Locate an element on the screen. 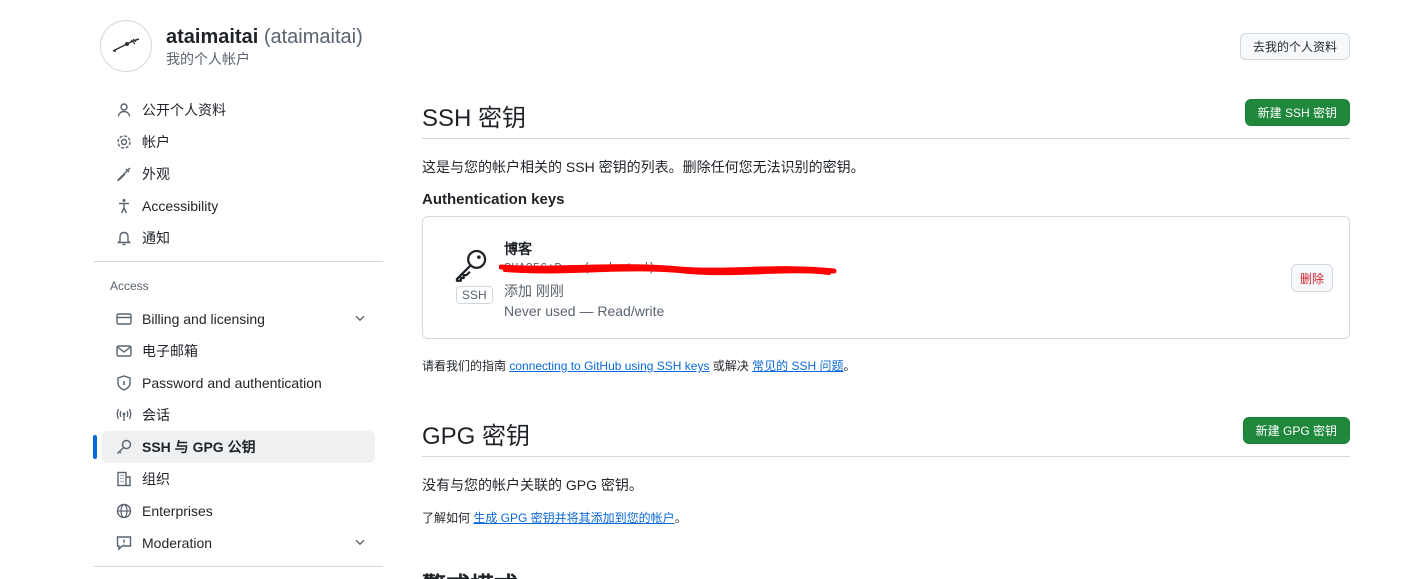 This screenshot has height=579, width=1421. globe-icon is located at coordinates (124, 511).